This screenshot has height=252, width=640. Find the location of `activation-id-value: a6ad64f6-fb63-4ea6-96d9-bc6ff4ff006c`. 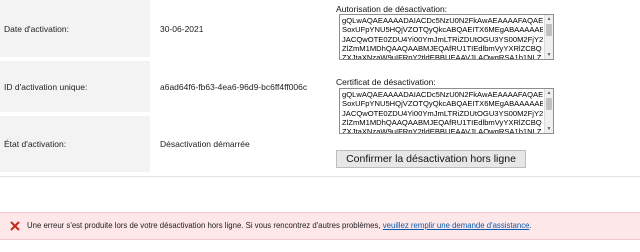

activation-id-value: a6ad64f6-fb63-4ea6-96d9-bc6ff4ff006c is located at coordinates (247, 86).